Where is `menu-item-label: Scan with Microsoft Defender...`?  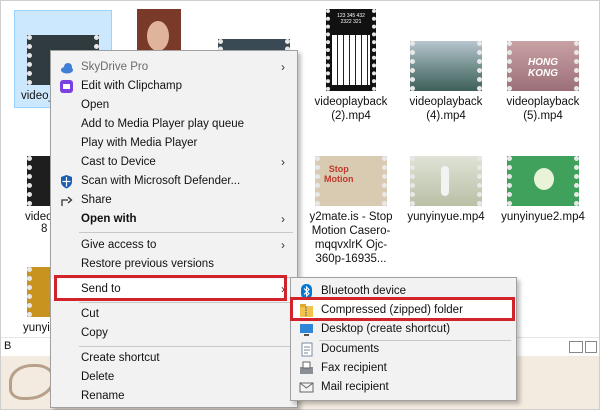
menu-item-label: Scan with Microsoft Defender... is located at coordinates (161, 181).